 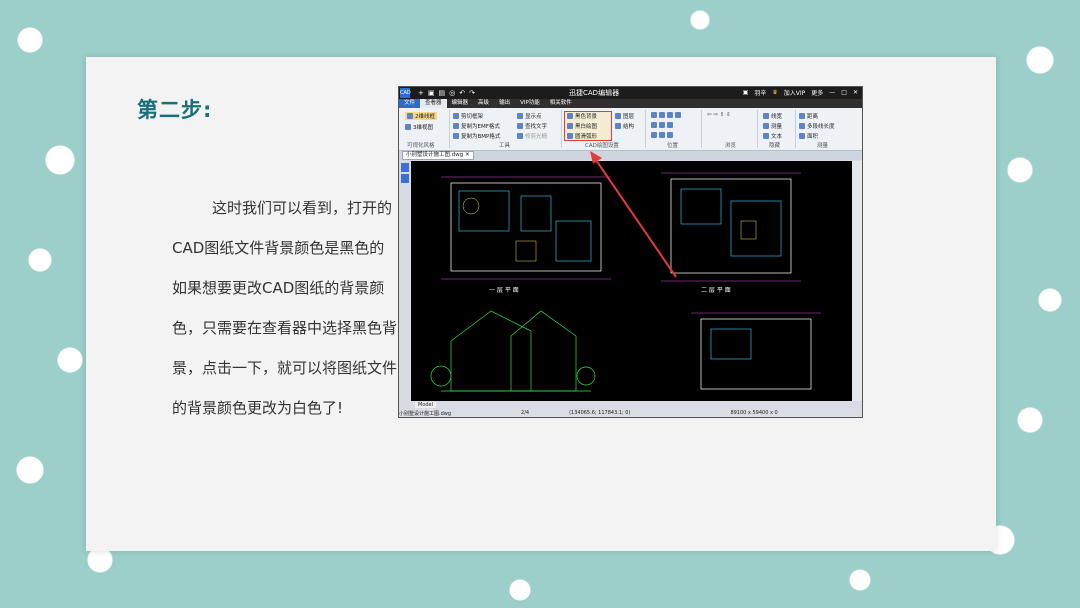 What do you see at coordinates (844, 92) in the screenshot?
I see `maximize-icon: □` at bounding box center [844, 92].